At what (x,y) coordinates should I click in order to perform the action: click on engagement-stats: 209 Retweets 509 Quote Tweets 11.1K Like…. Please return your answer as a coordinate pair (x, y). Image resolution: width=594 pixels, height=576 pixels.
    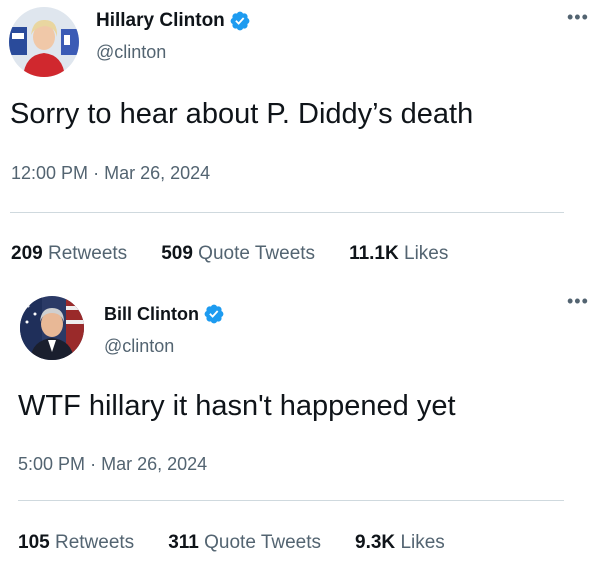
    Looking at the image, I should click on (246, 254).